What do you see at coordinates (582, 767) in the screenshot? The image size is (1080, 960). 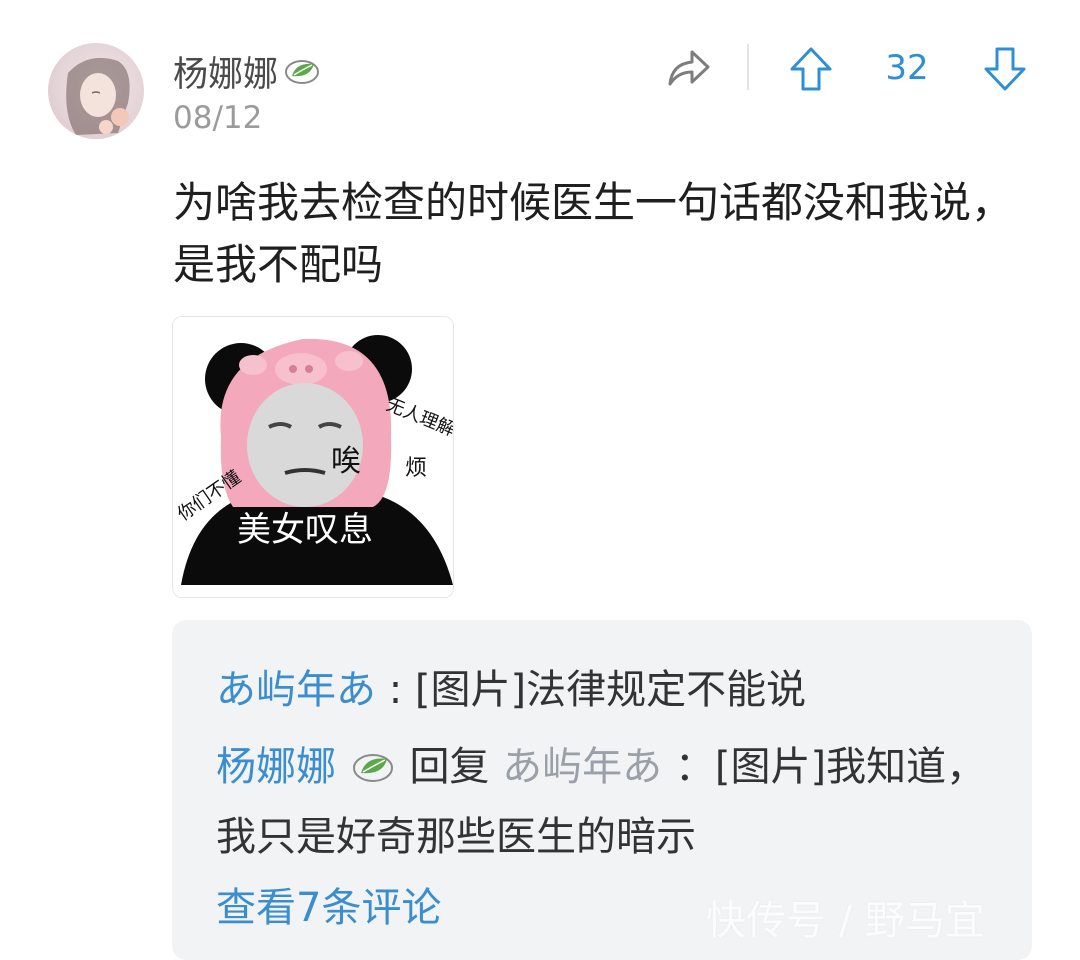 I see `reply-target: あ屿年あ` at bounding box center [582, 767].